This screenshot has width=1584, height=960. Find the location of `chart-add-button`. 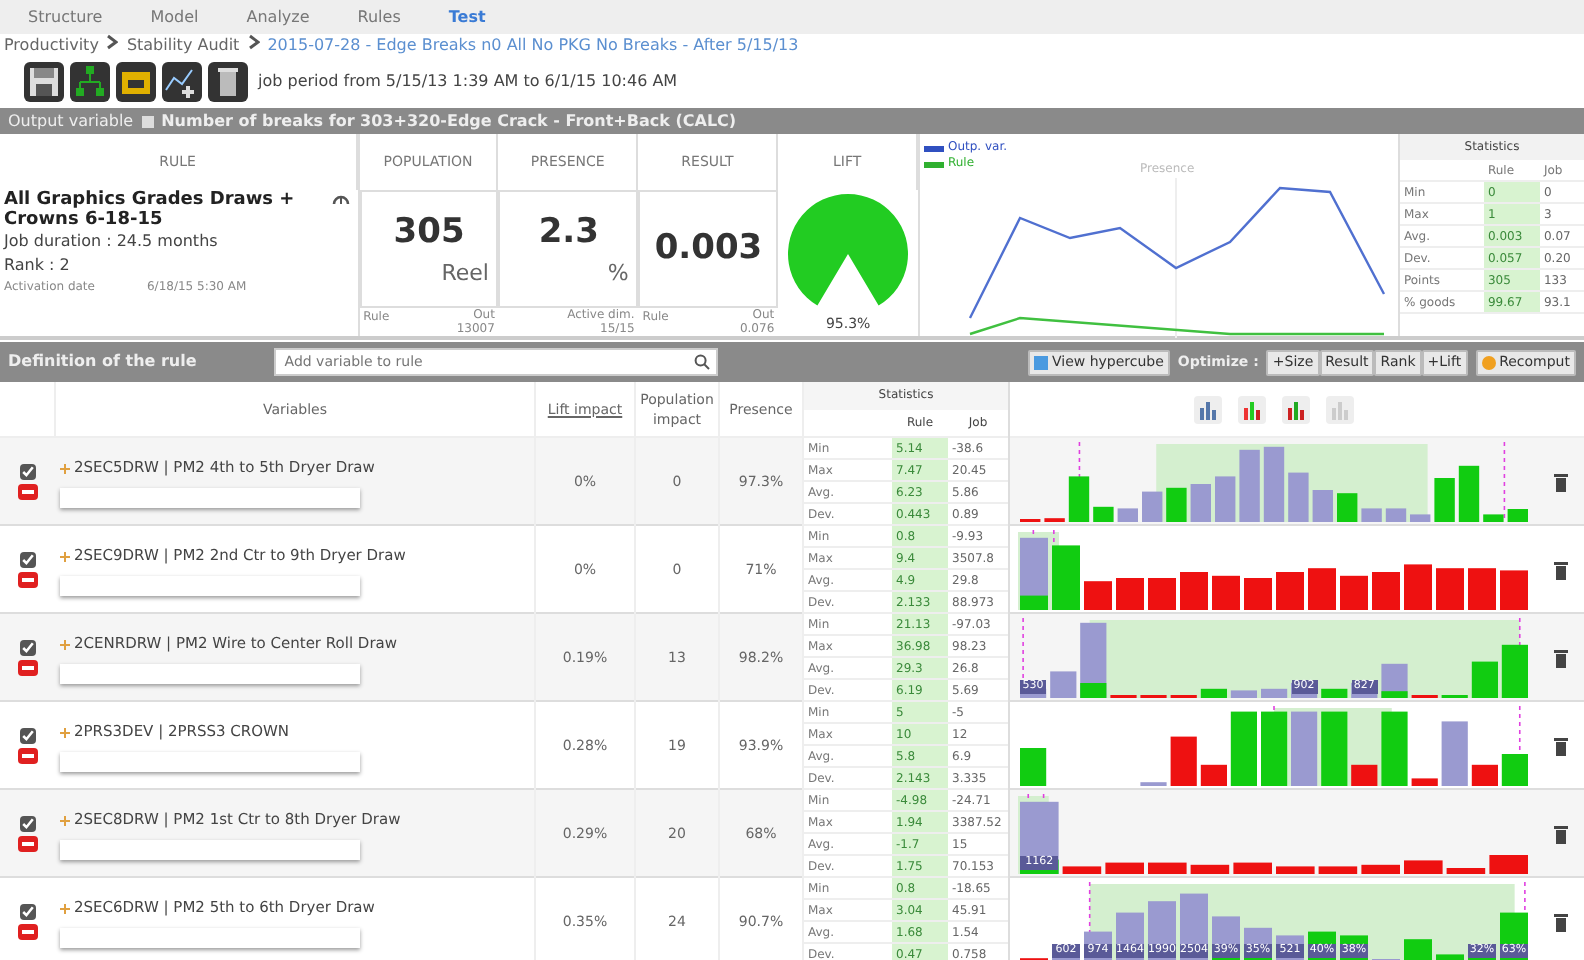

chart-add-button is located at coordinates (182, 82).